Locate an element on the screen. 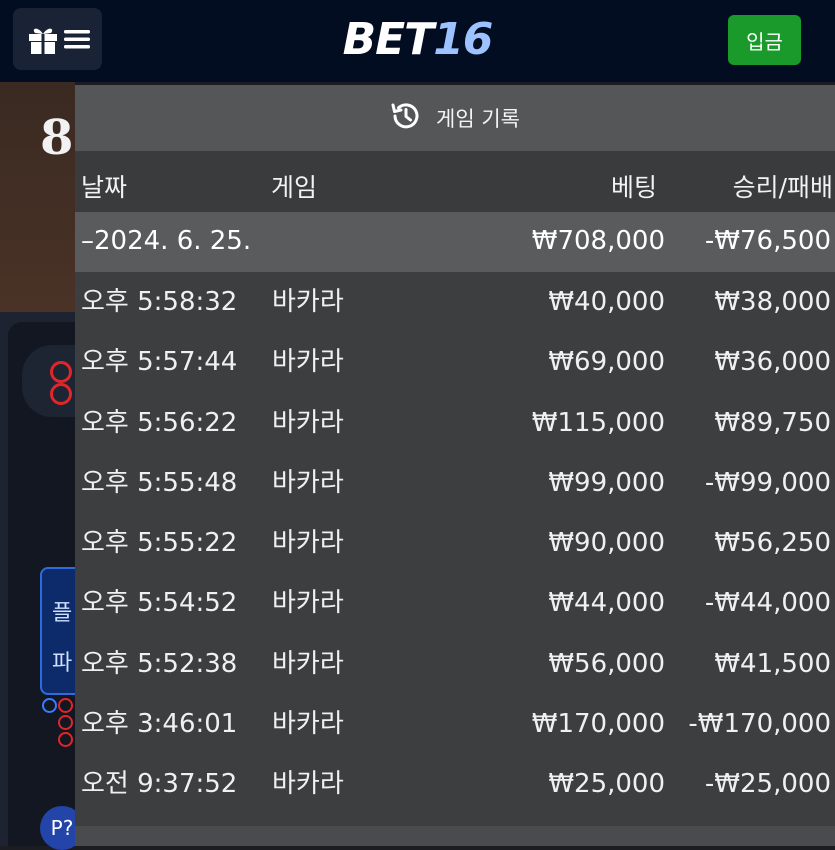  row-bet: ₩44,000 is located at coordinates (606, 603).